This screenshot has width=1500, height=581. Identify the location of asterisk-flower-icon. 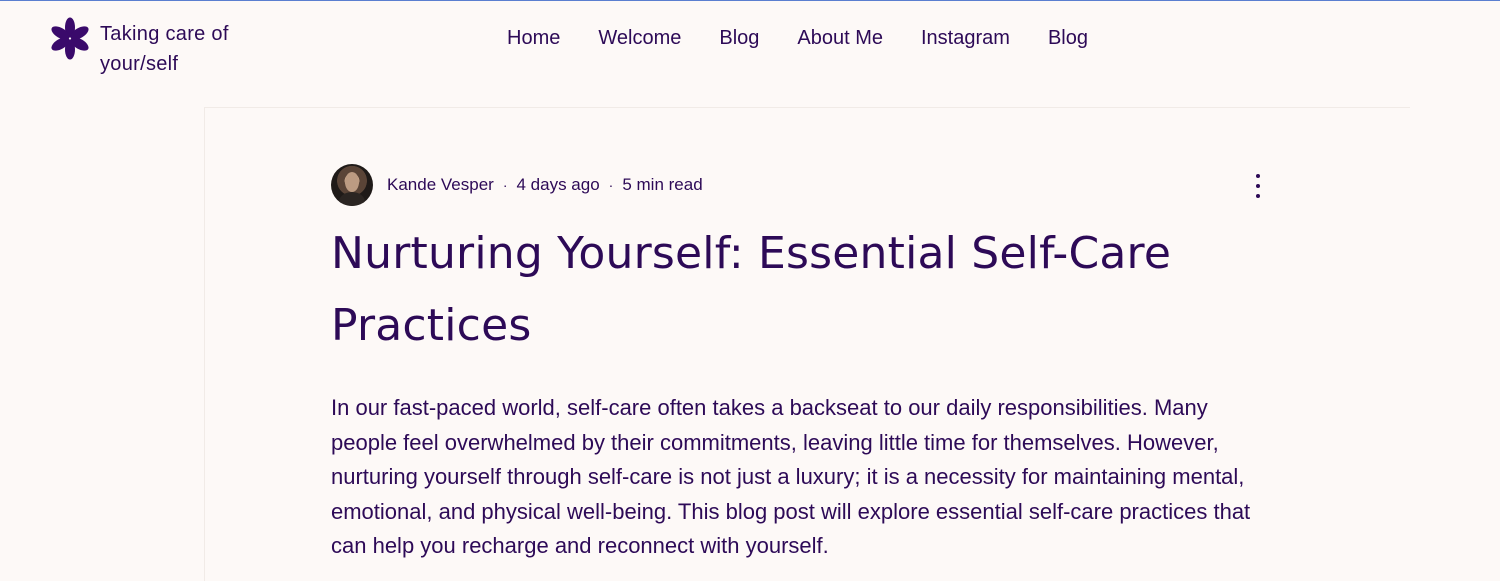
(70, 38).